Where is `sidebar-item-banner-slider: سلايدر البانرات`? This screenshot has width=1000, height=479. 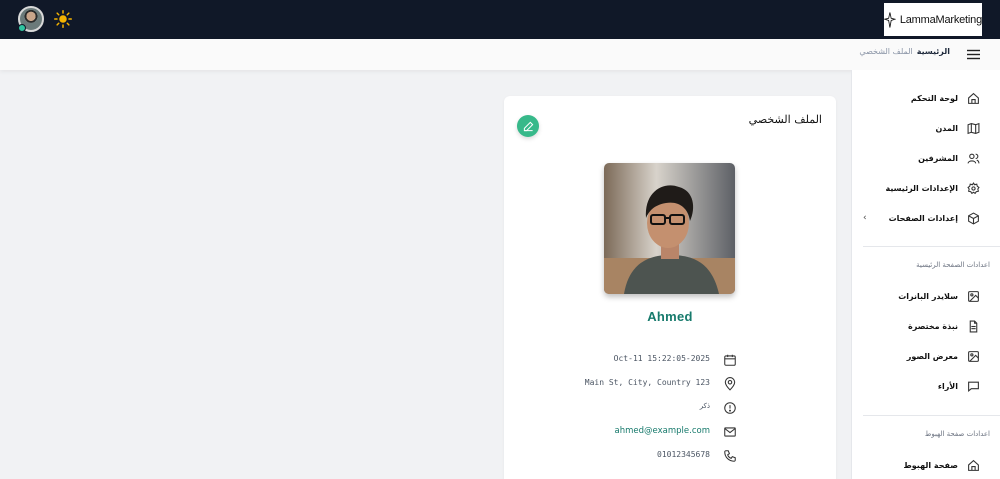
sidebar-item-banner-slider: سلايدر البانرات is located at coordinates (925, 296).